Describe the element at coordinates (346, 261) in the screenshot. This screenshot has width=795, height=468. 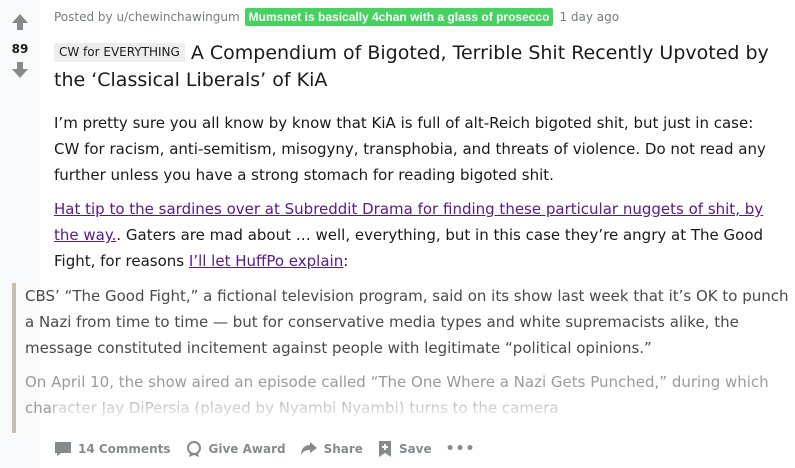
I see `para2-end-text: :` at that location.